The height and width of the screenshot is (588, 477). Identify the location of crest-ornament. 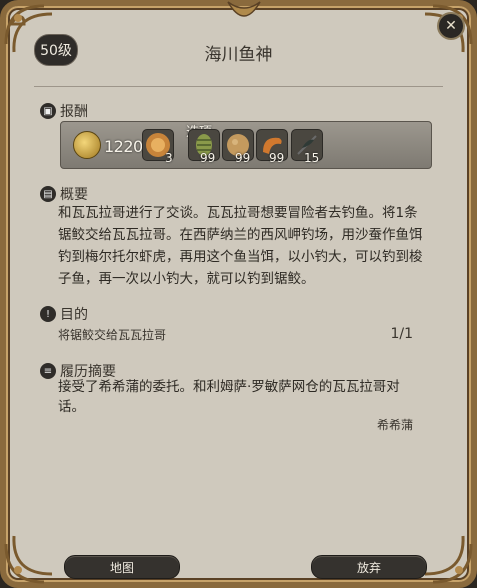
(244, 9).